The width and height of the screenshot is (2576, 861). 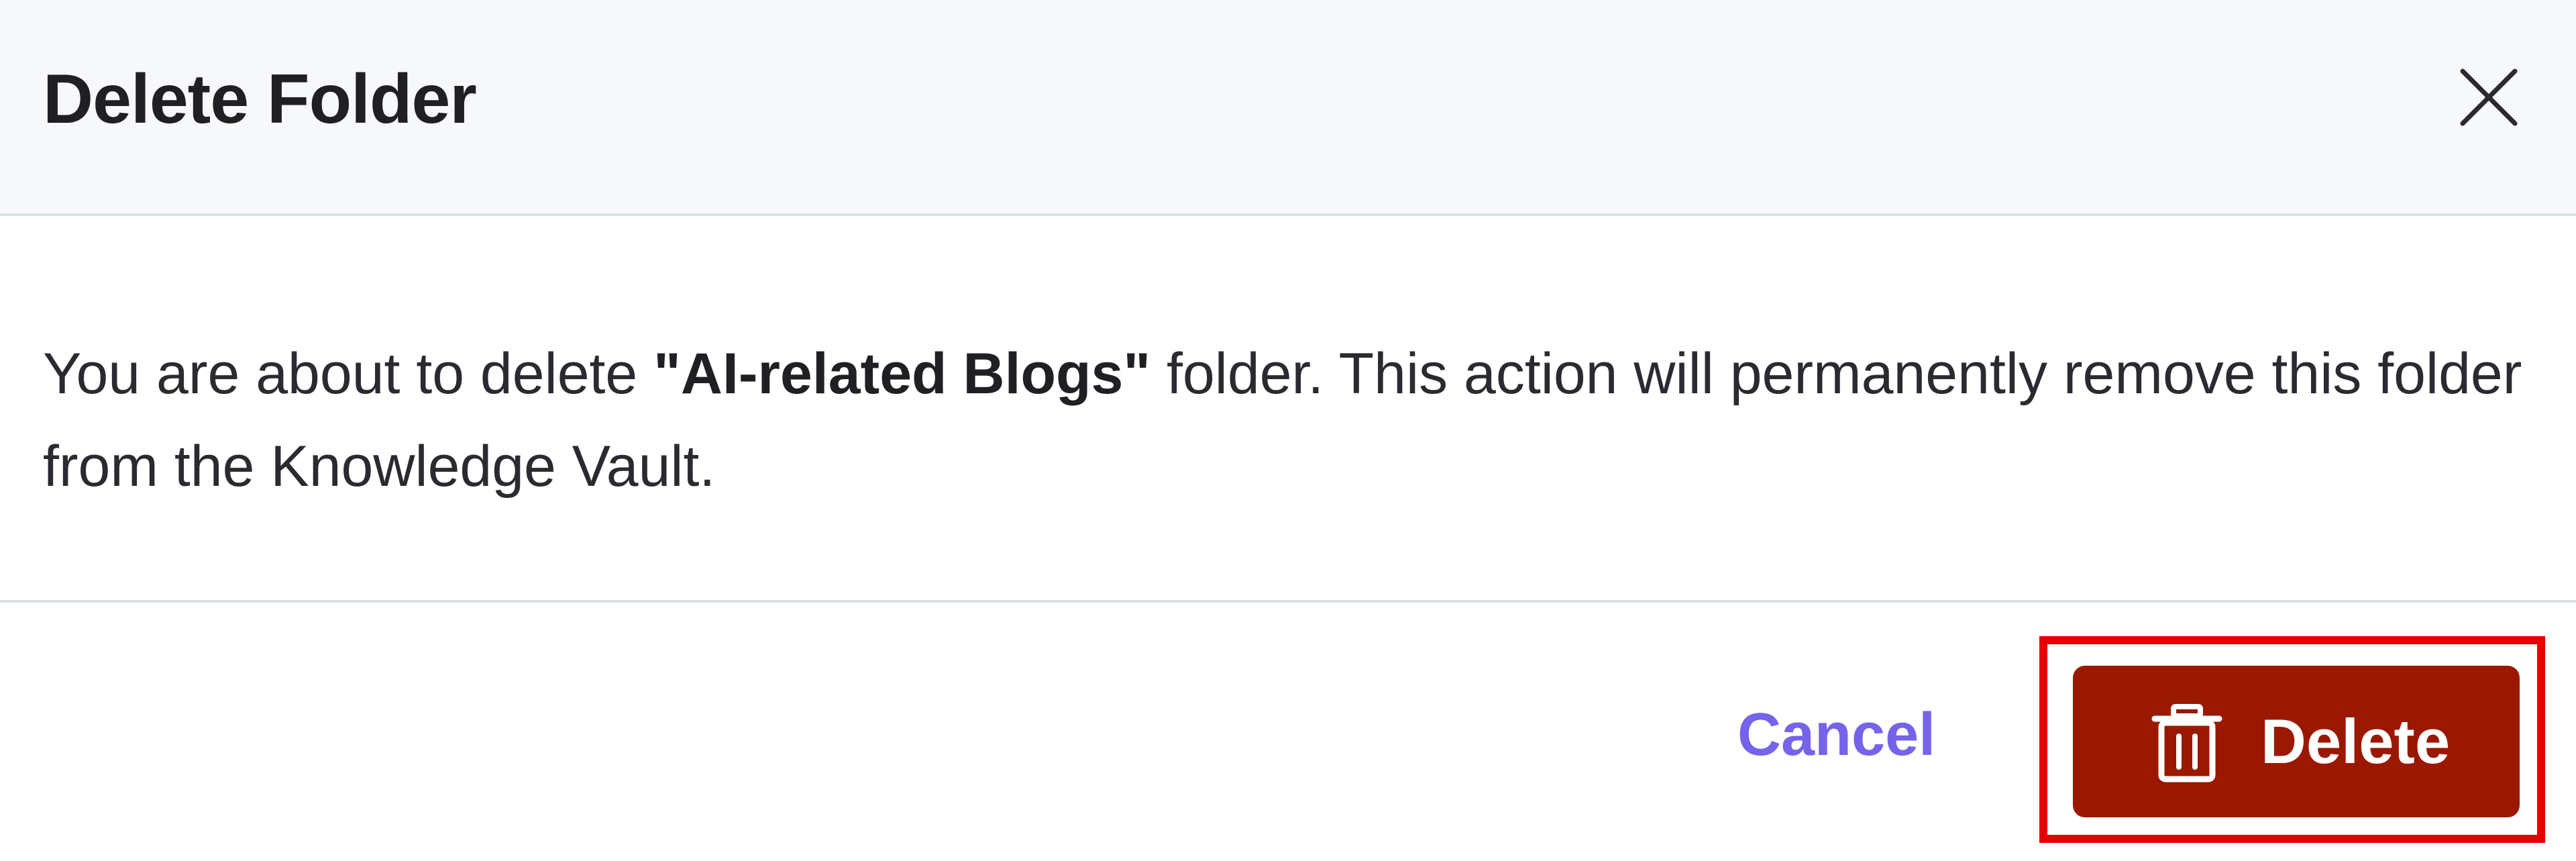 What do you see at coordinates (348, 374) in the screenshot?
I see `message-prefix: You are about to delete` at bounding box center [348, 374].